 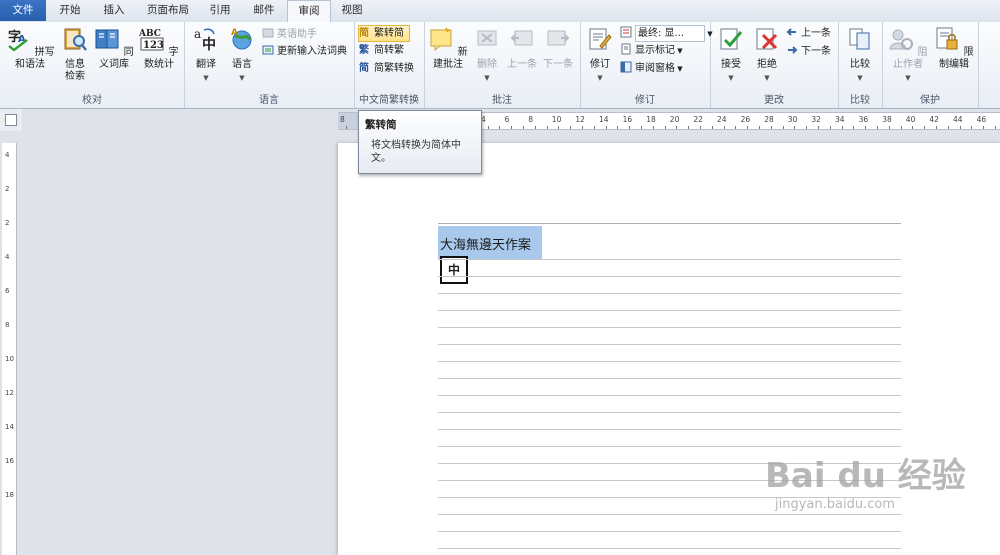 I want to click on tab-page-layout: 页面布局, so click(x=168, y=10).